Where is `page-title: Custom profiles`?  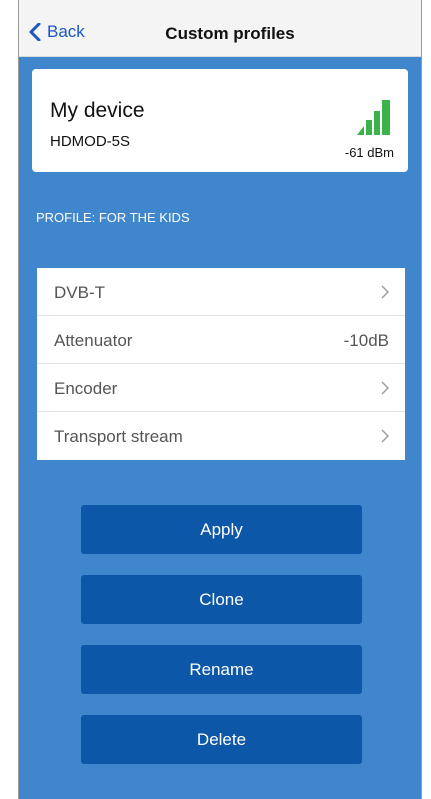 page-title: Custom profiles is located at coordinates (230, 33).